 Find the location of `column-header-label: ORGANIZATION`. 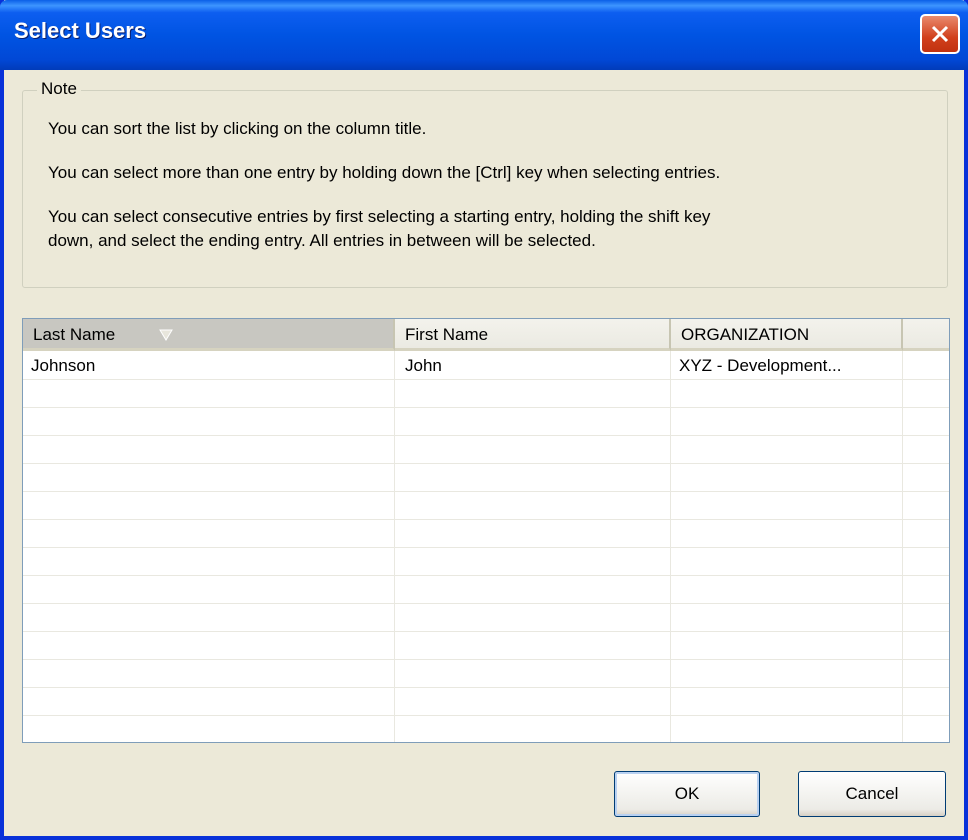

column-header-label: ORGANIZATION is located at coordinates (745, 334).